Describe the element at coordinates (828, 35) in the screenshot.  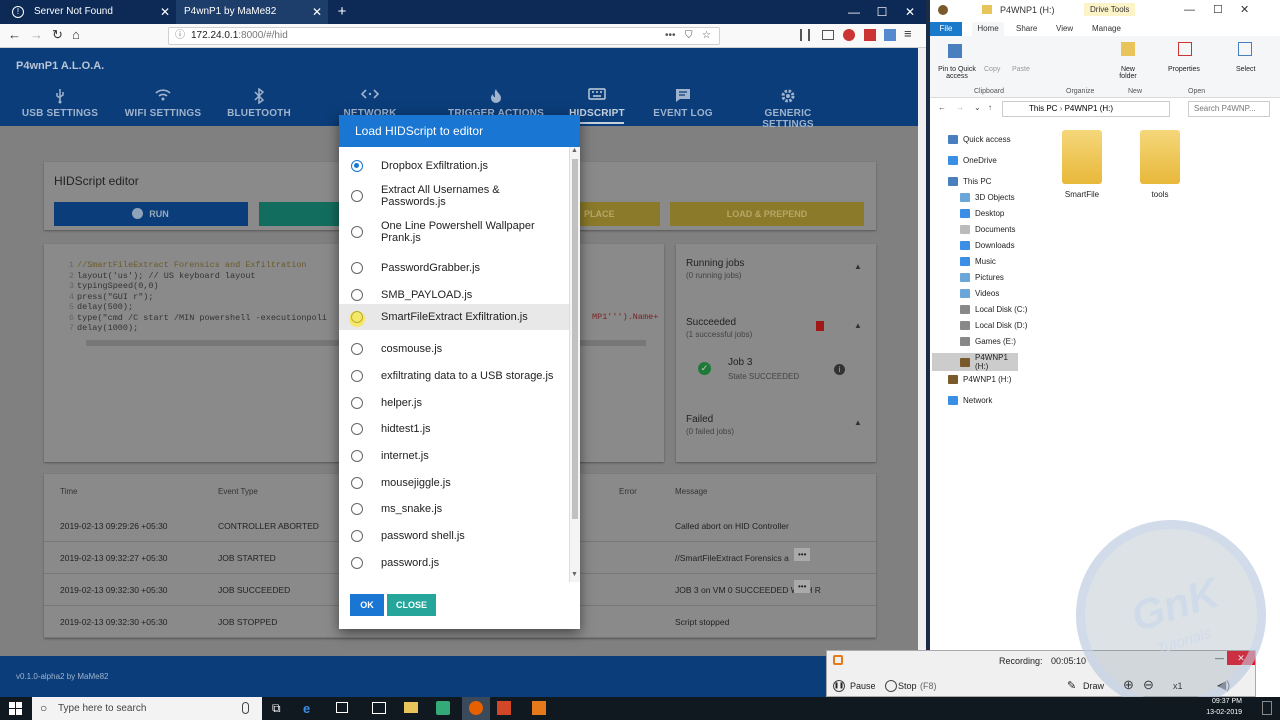
I see `sidebar-icon` at that location.